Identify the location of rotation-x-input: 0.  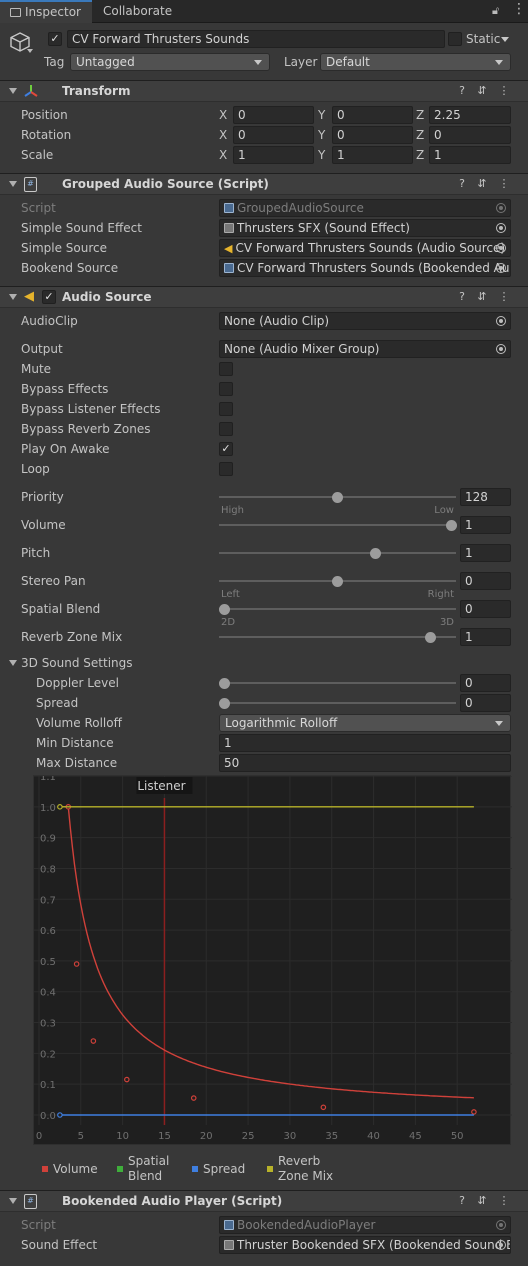
(273, 135).